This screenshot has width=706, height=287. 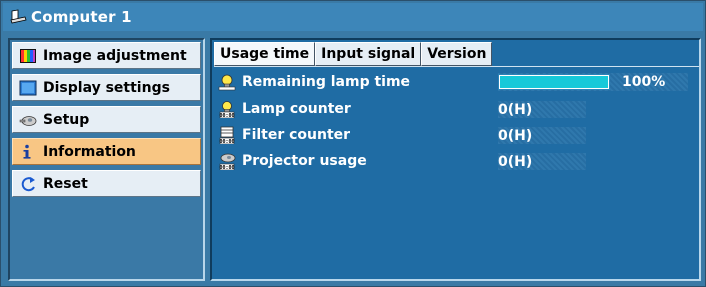 What do you see at coordinates (542, 109) in the screenshot?
I see `lamp-counter-value-box: 0(H)` at bounding box center [542, 109].